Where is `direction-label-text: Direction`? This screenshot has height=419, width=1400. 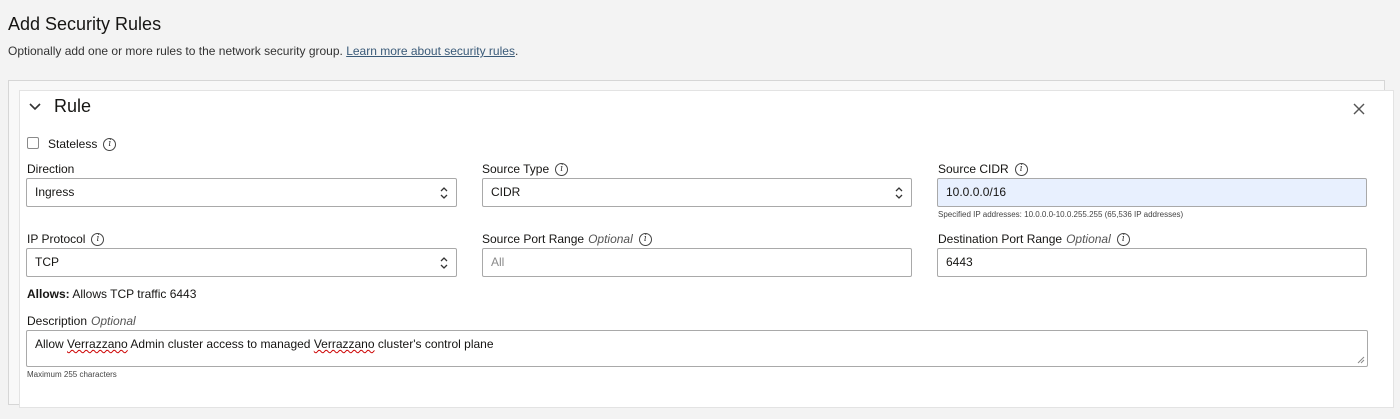
direction-label-text: Direction is located at coordinates (51, 169).